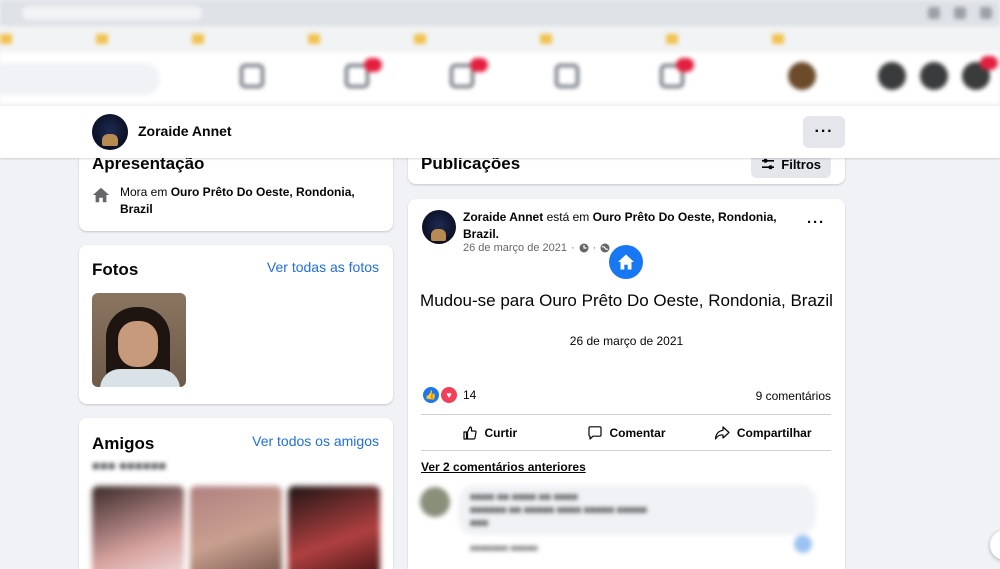 The image size is (1000, 569). I want to click on filters-label: Filtros, so click(801, 164).